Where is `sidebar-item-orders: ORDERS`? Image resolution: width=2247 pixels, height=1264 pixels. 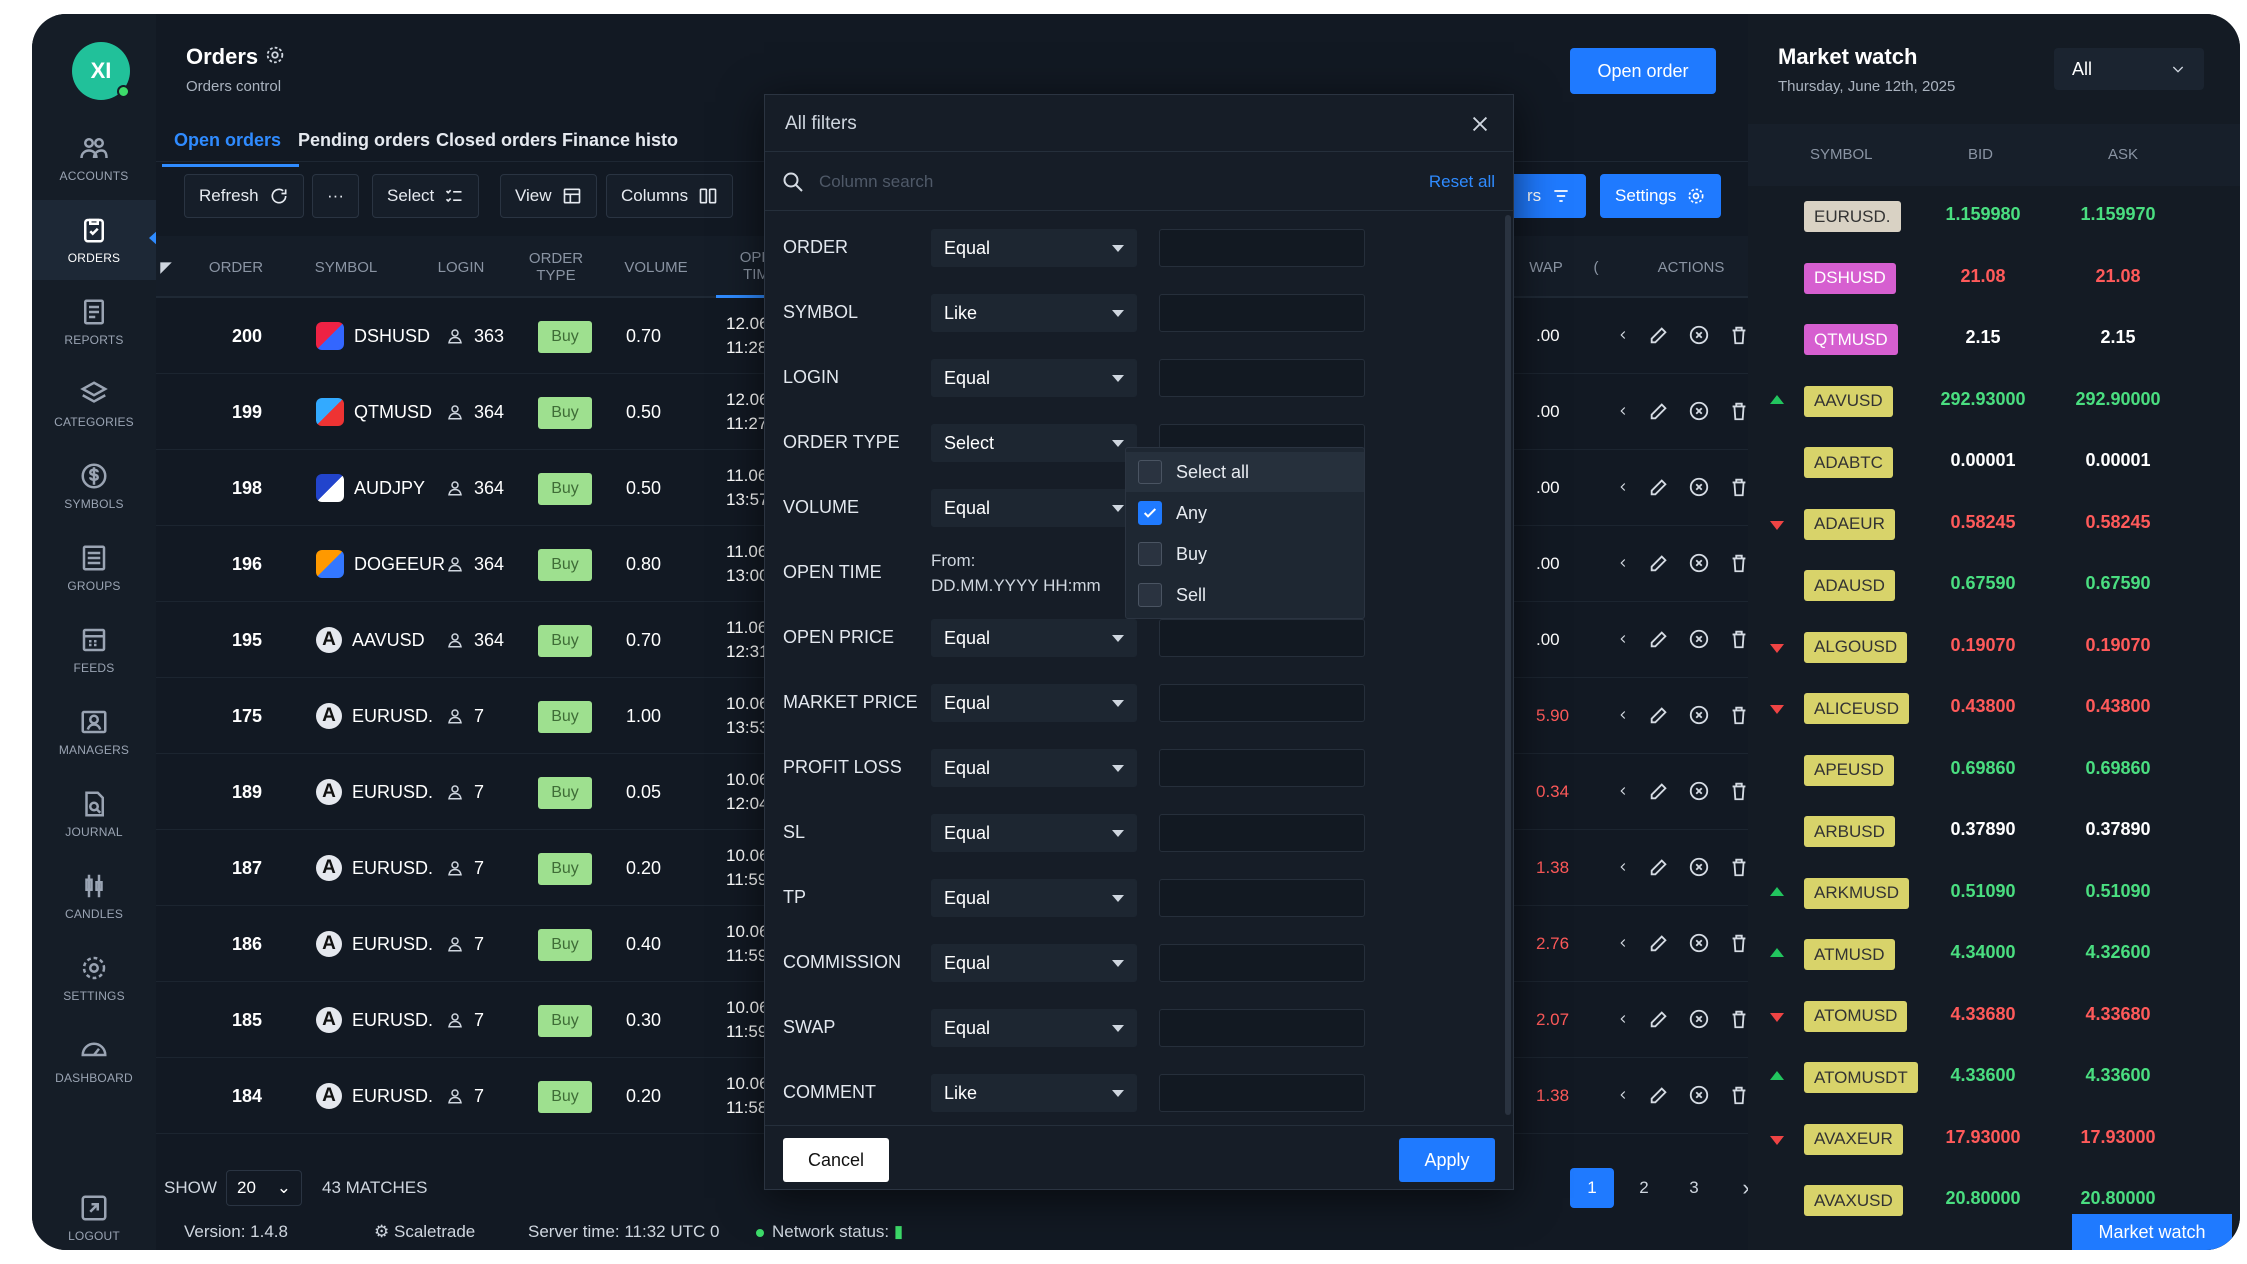 sidebar-item-orders: ORDERS is located at coordinates (95, 240).